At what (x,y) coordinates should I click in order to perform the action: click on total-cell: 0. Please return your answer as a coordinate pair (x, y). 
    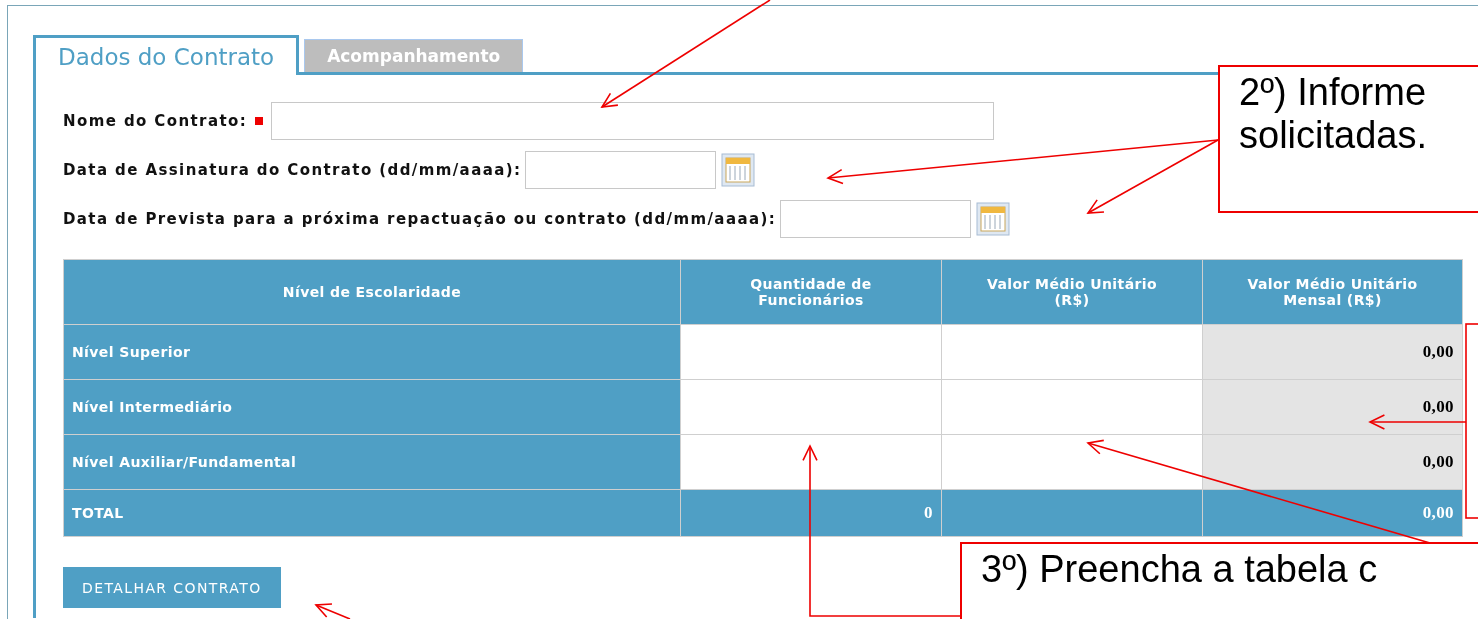
    Looking at the image, I should click on (811, 513).